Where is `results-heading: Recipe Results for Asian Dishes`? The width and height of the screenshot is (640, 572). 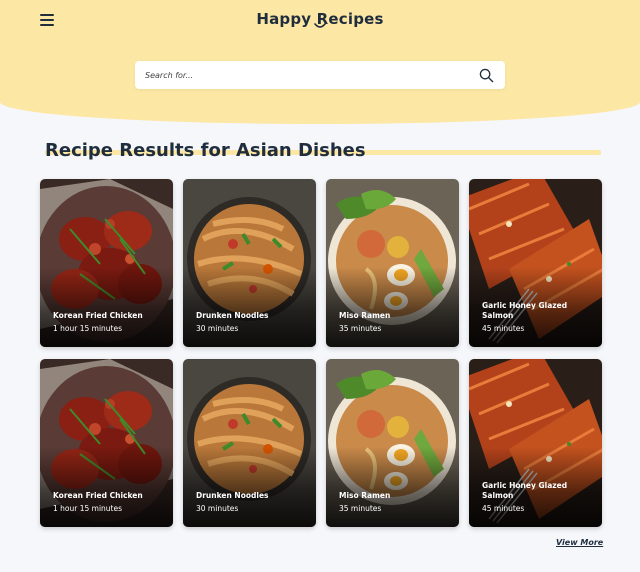 results-heading: Recipe Results for Asian Dishes is located at coordinates (320, 152).